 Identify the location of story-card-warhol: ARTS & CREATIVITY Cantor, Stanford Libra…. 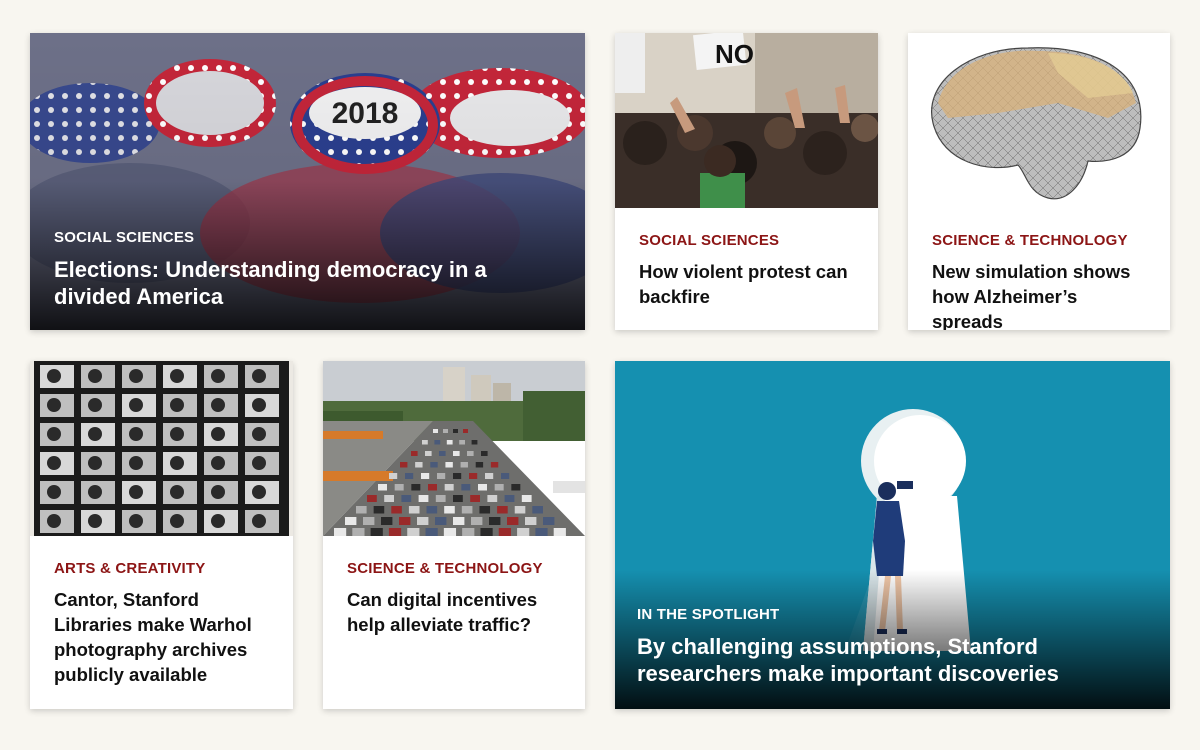
(161, 535).